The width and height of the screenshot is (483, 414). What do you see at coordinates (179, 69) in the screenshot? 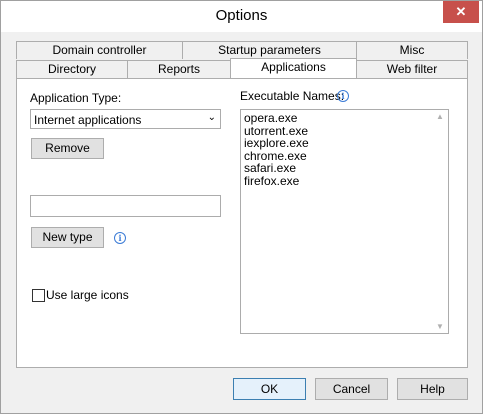
I see `tab-reports: Reports` at bounding box center [179, 69].